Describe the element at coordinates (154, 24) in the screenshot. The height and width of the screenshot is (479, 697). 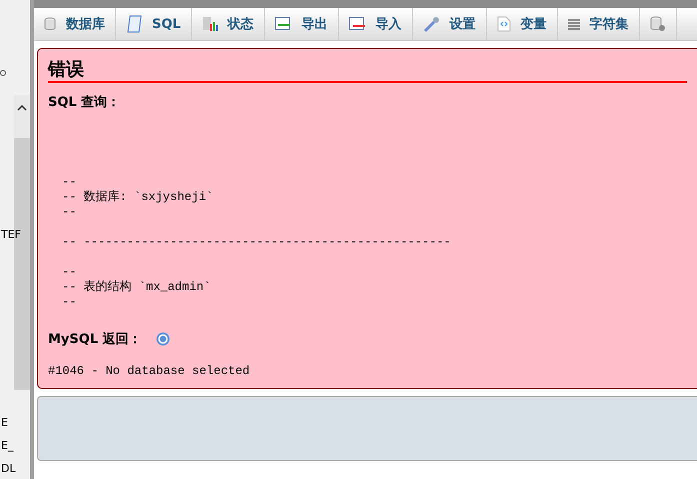
I see `nav-tab: SQL` at that location.